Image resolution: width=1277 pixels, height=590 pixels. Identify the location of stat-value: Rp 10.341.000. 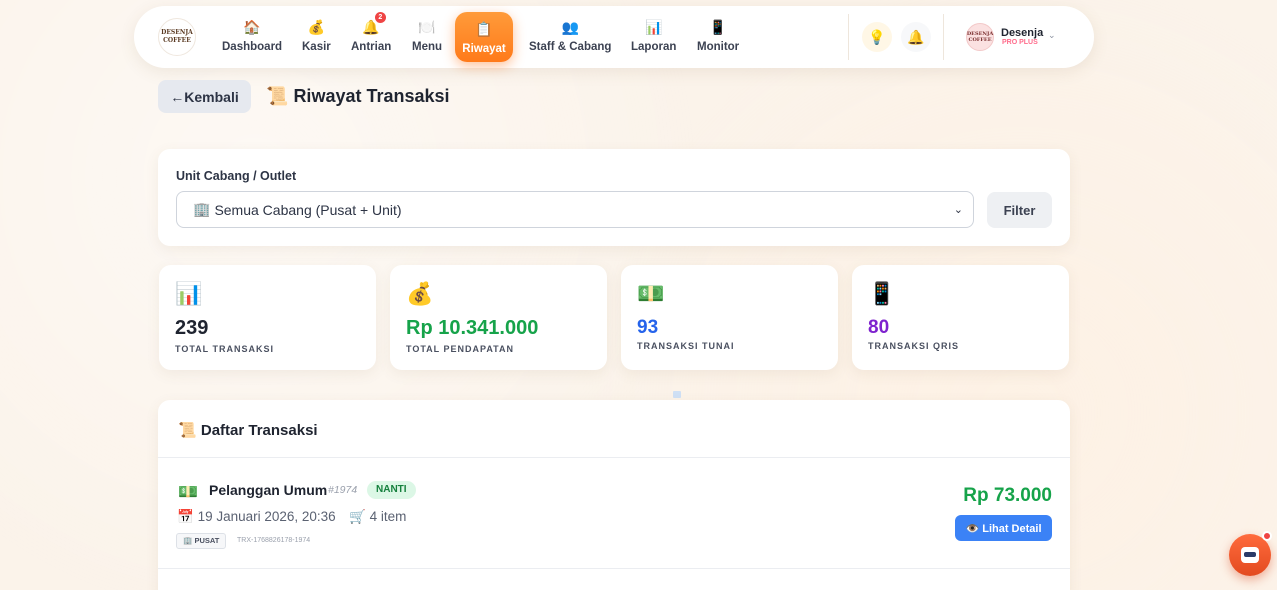
(472, 328).